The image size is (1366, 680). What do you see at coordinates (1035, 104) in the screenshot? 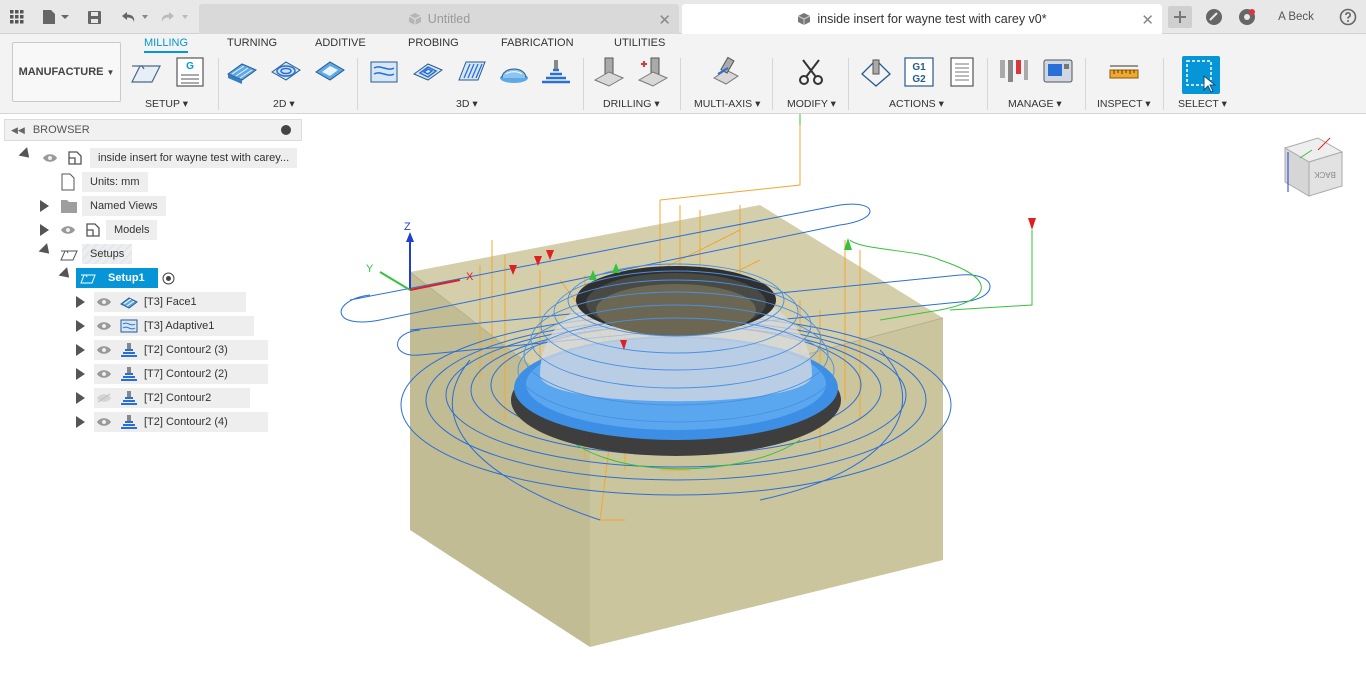
I see `group-manage: MANAGE ▾` at bounding box center [1035, 104].